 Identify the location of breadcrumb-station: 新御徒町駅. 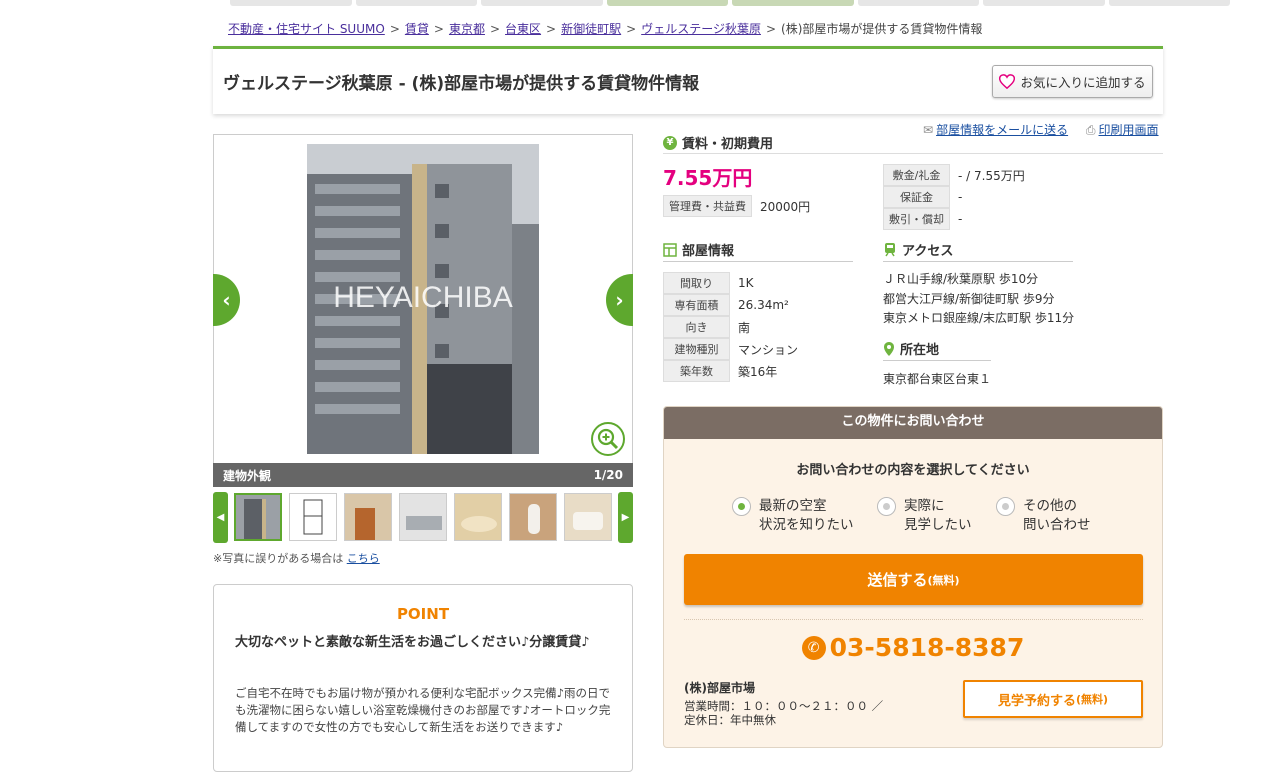
(591, 29).